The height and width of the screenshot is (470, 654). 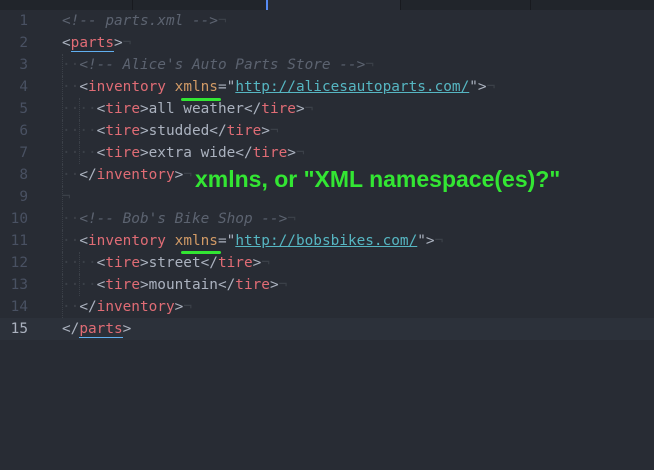 What do you see at coordinates (23, 65) in the screenshot?
I see `line-number: 3` at bounding box center [23, 65].